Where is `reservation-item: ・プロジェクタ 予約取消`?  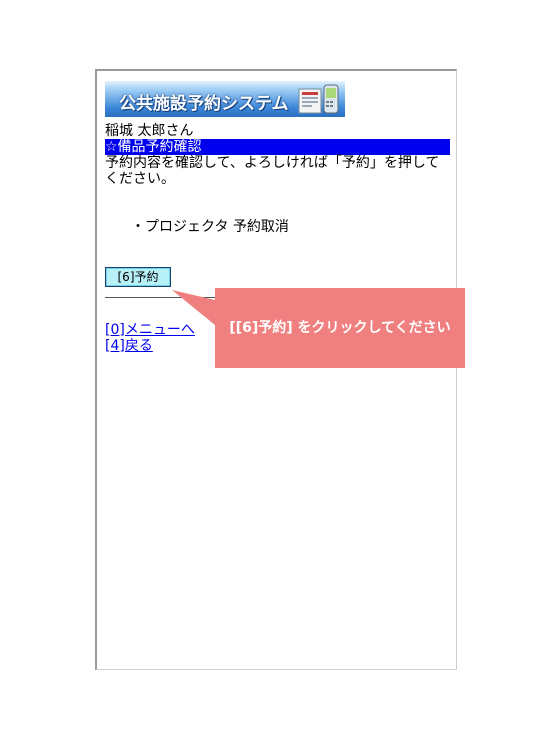 reservation-item: ・プロジェクタ 予約取消 is located at coordinates (210, 227).